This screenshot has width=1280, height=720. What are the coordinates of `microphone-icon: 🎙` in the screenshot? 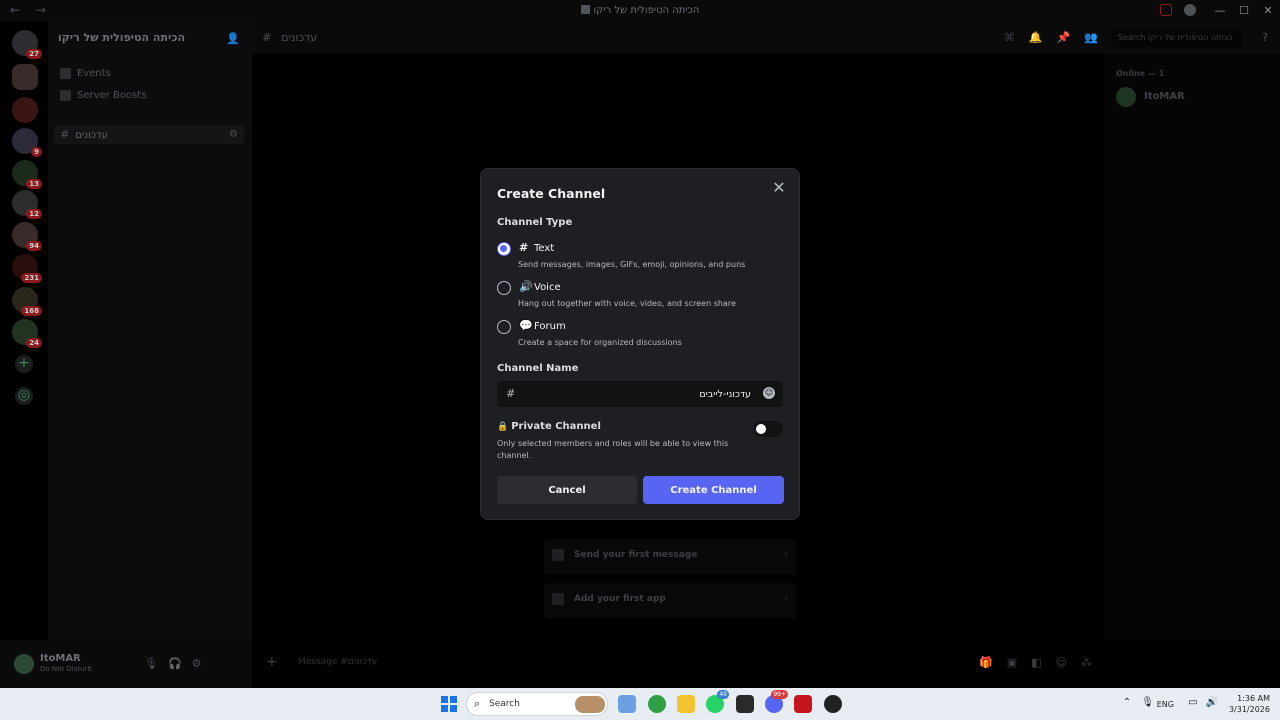 It's located at (1147, 702).